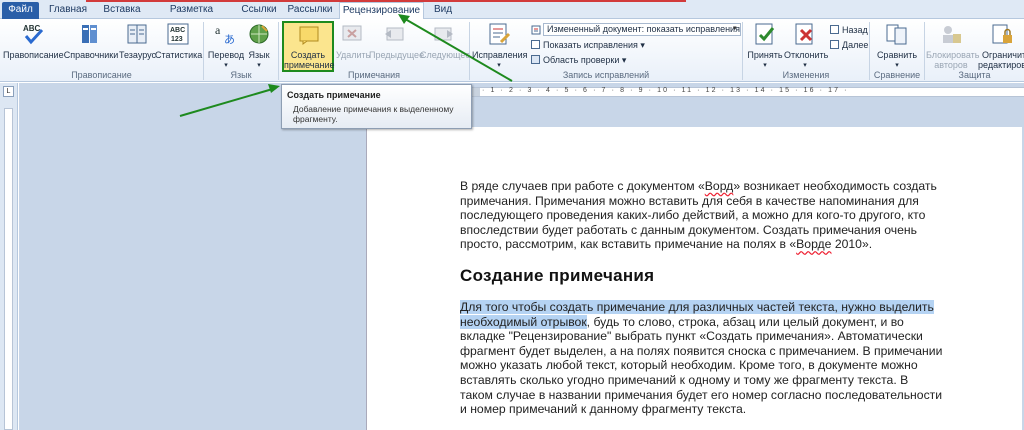  Describe the element at coordinates (101, 75) in the screenshot. I see `group-label-proofing: Правописание` at that location.